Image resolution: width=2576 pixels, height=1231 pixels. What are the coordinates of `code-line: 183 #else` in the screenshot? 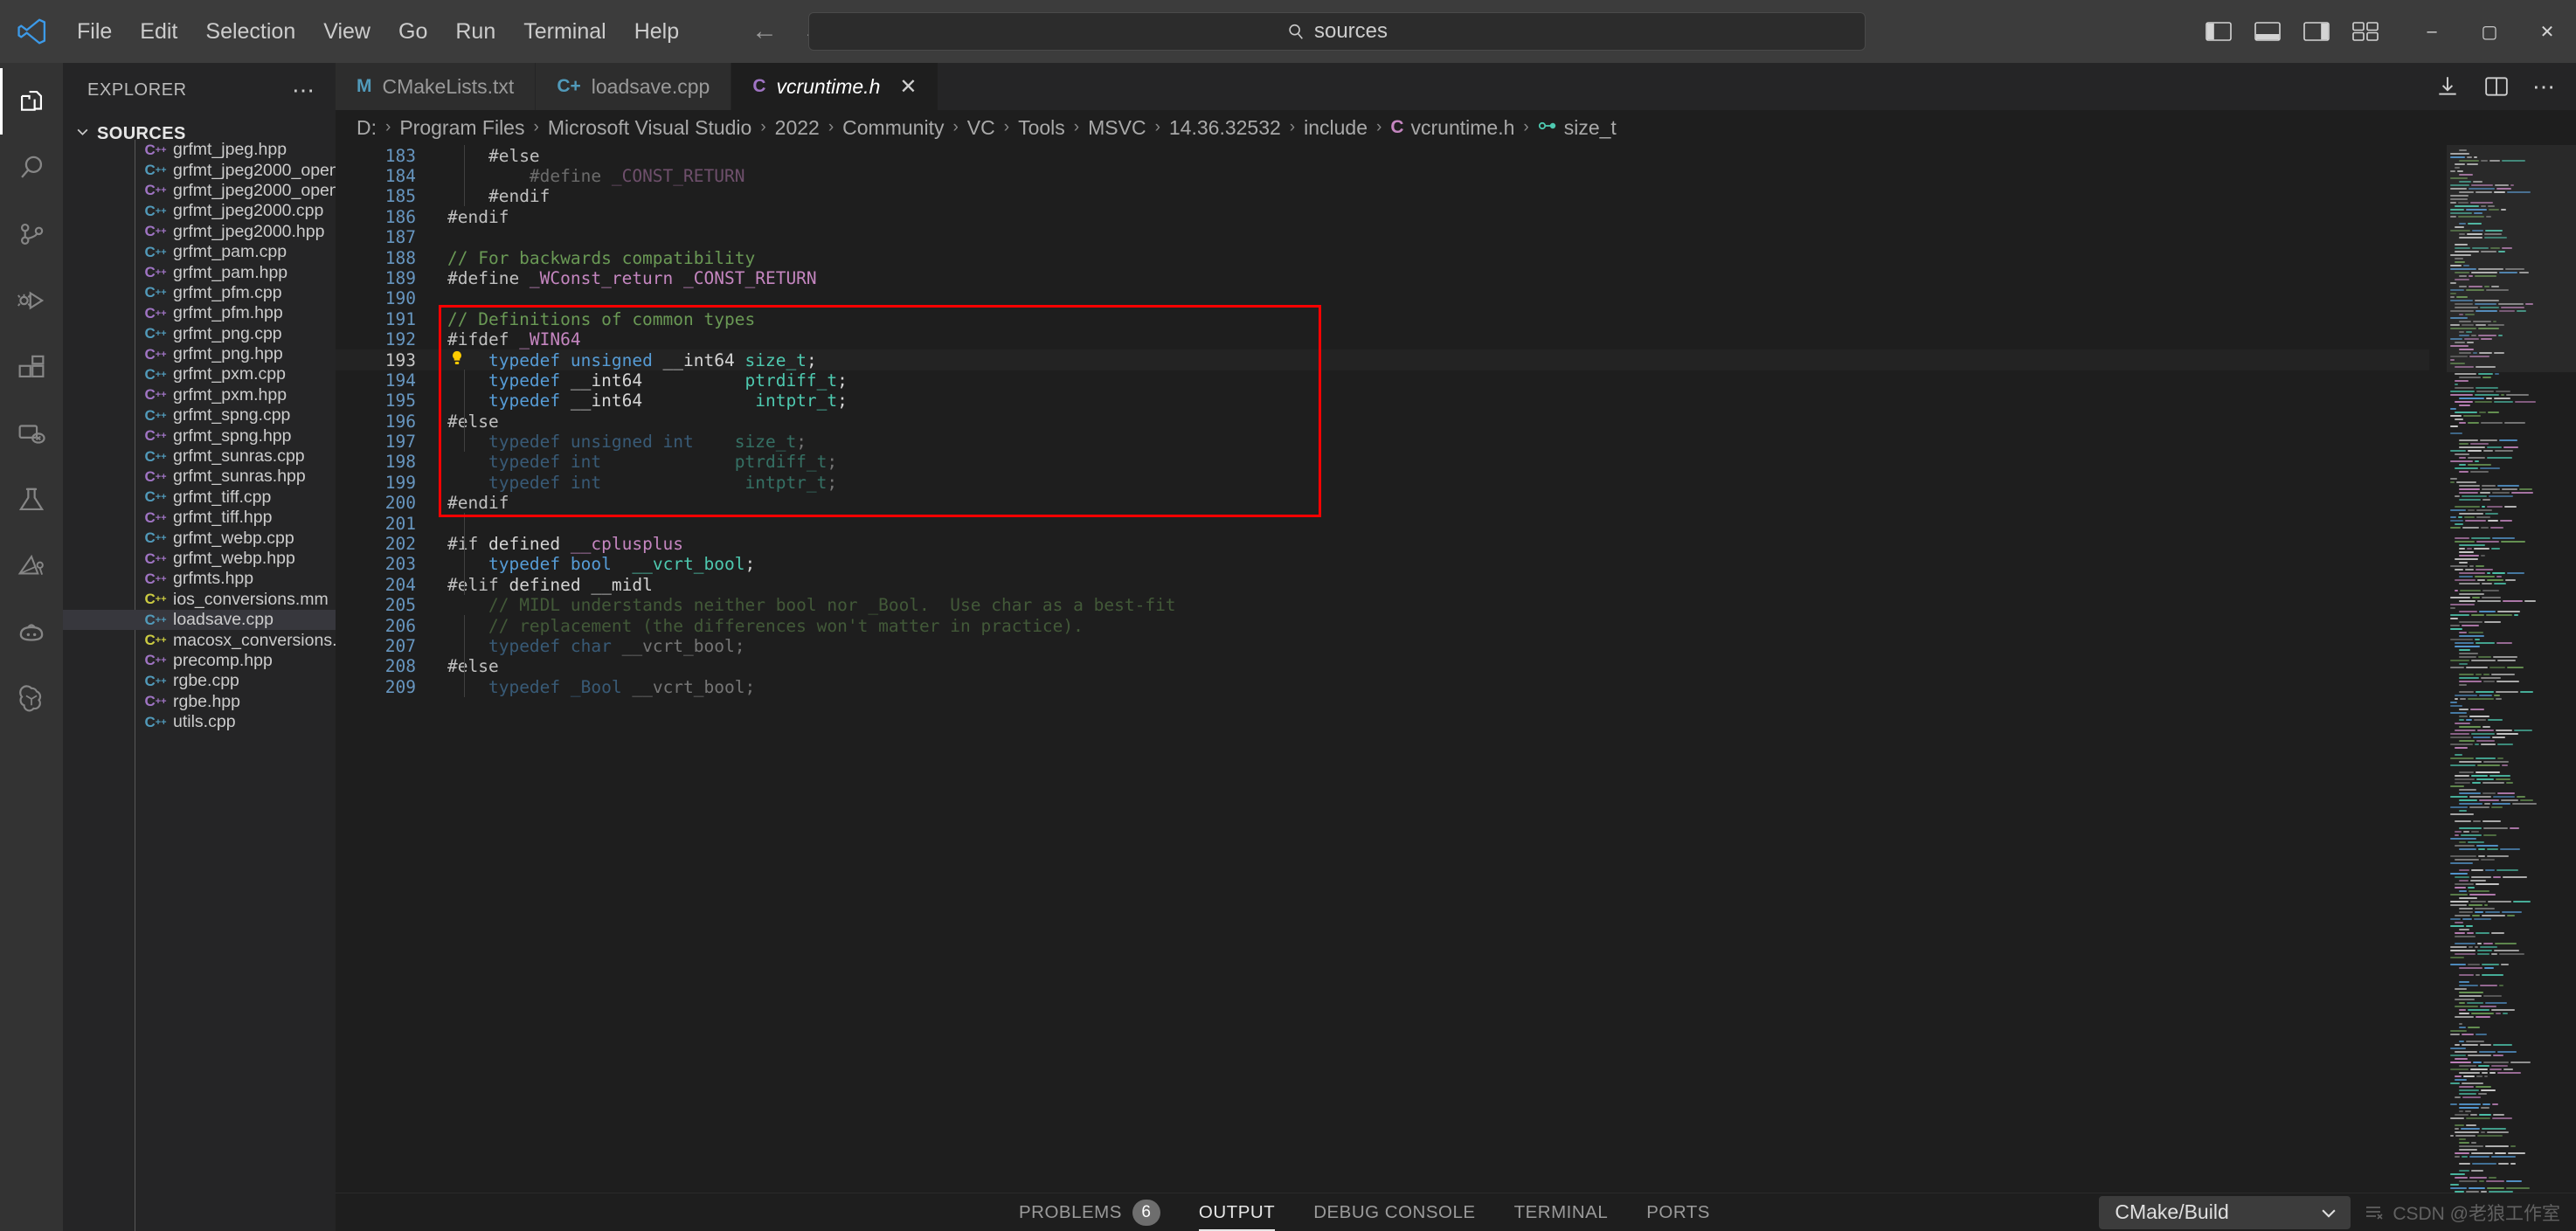 It's located at (1382, 155).